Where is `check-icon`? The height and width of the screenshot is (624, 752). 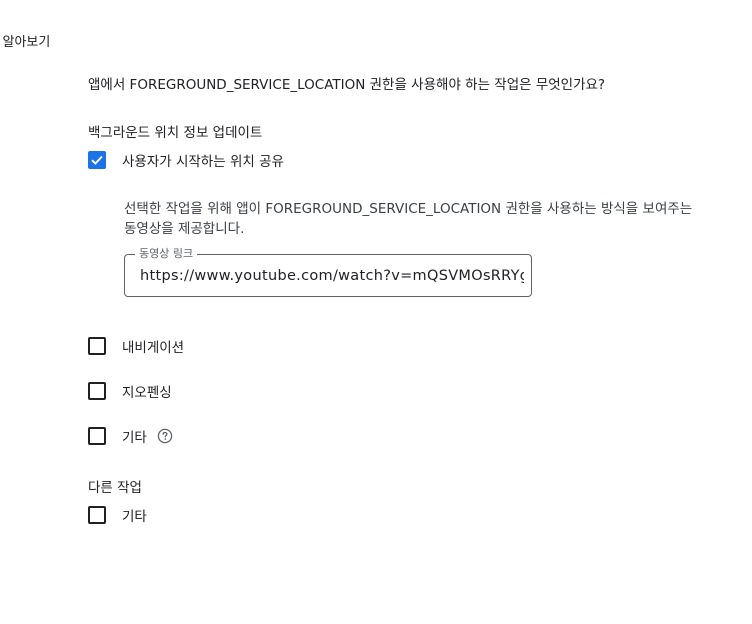
check-icon is located at coordinates (97, 160).